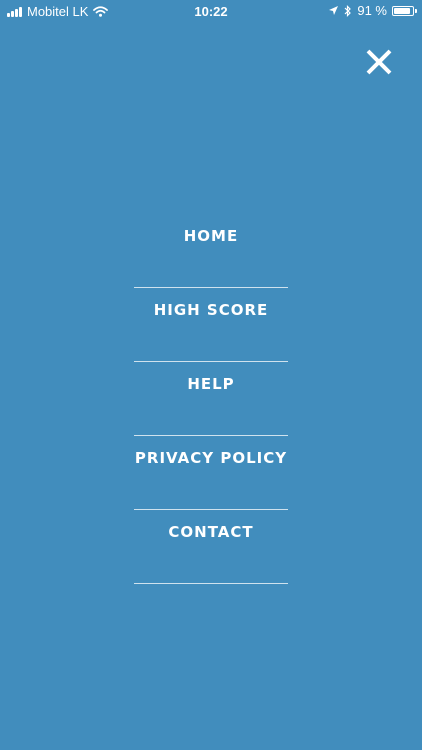  I want to click on battery-percentage: 91 %, so click(372, 10).